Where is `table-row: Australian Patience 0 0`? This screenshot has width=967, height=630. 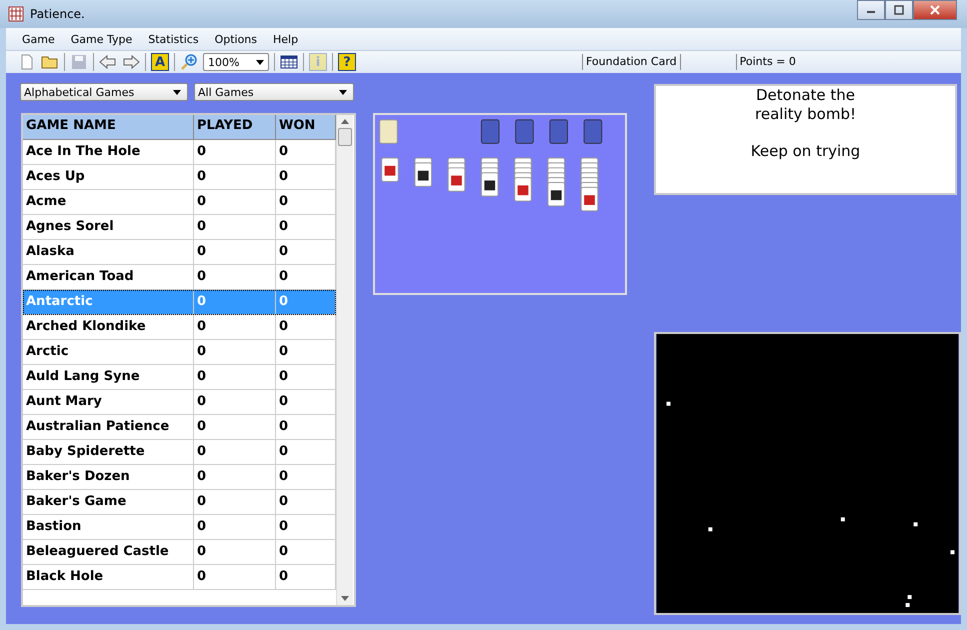
table-row: Australian Patience 0 0 is located at coordinates (179, 427).